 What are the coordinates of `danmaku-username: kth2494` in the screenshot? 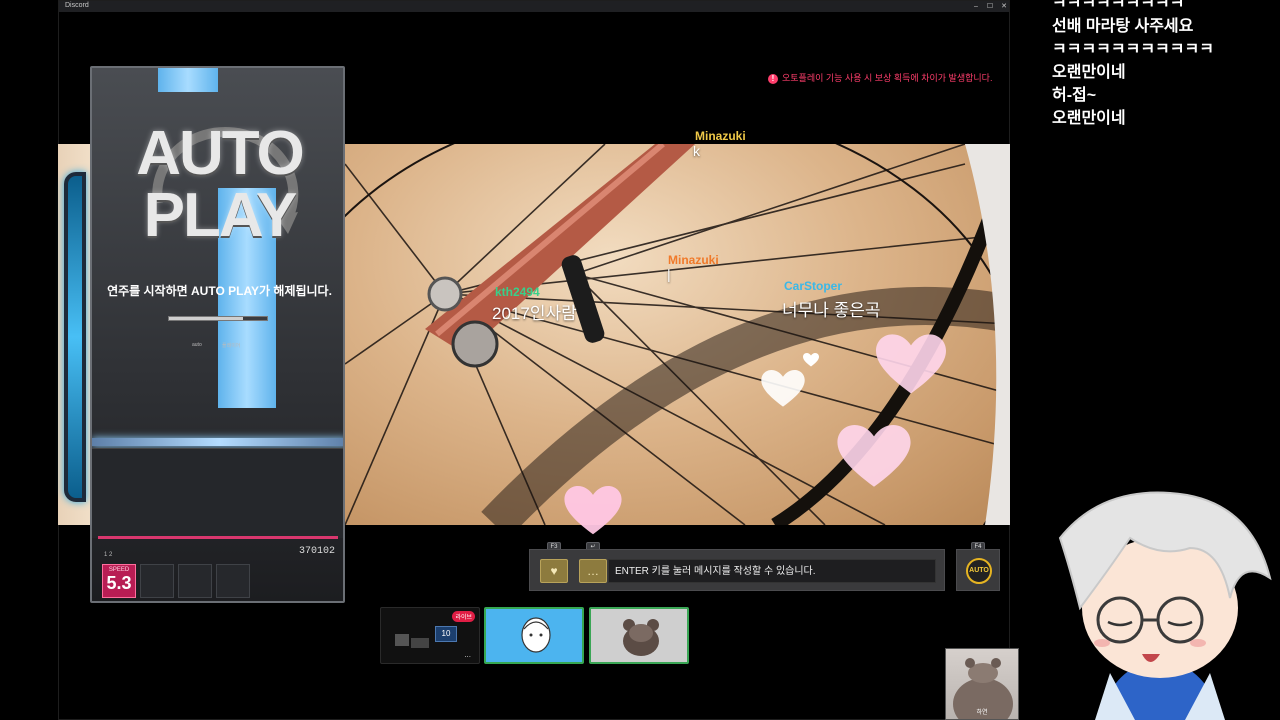 It's located at (517, 292).